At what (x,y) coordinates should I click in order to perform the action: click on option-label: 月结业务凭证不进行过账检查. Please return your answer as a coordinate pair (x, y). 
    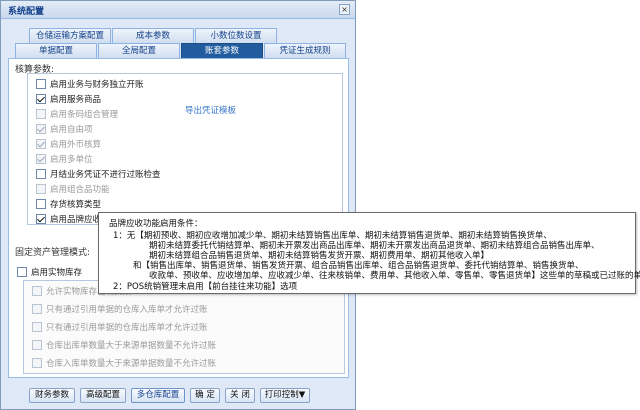
    Looking at the image, I should click on (105, 175).